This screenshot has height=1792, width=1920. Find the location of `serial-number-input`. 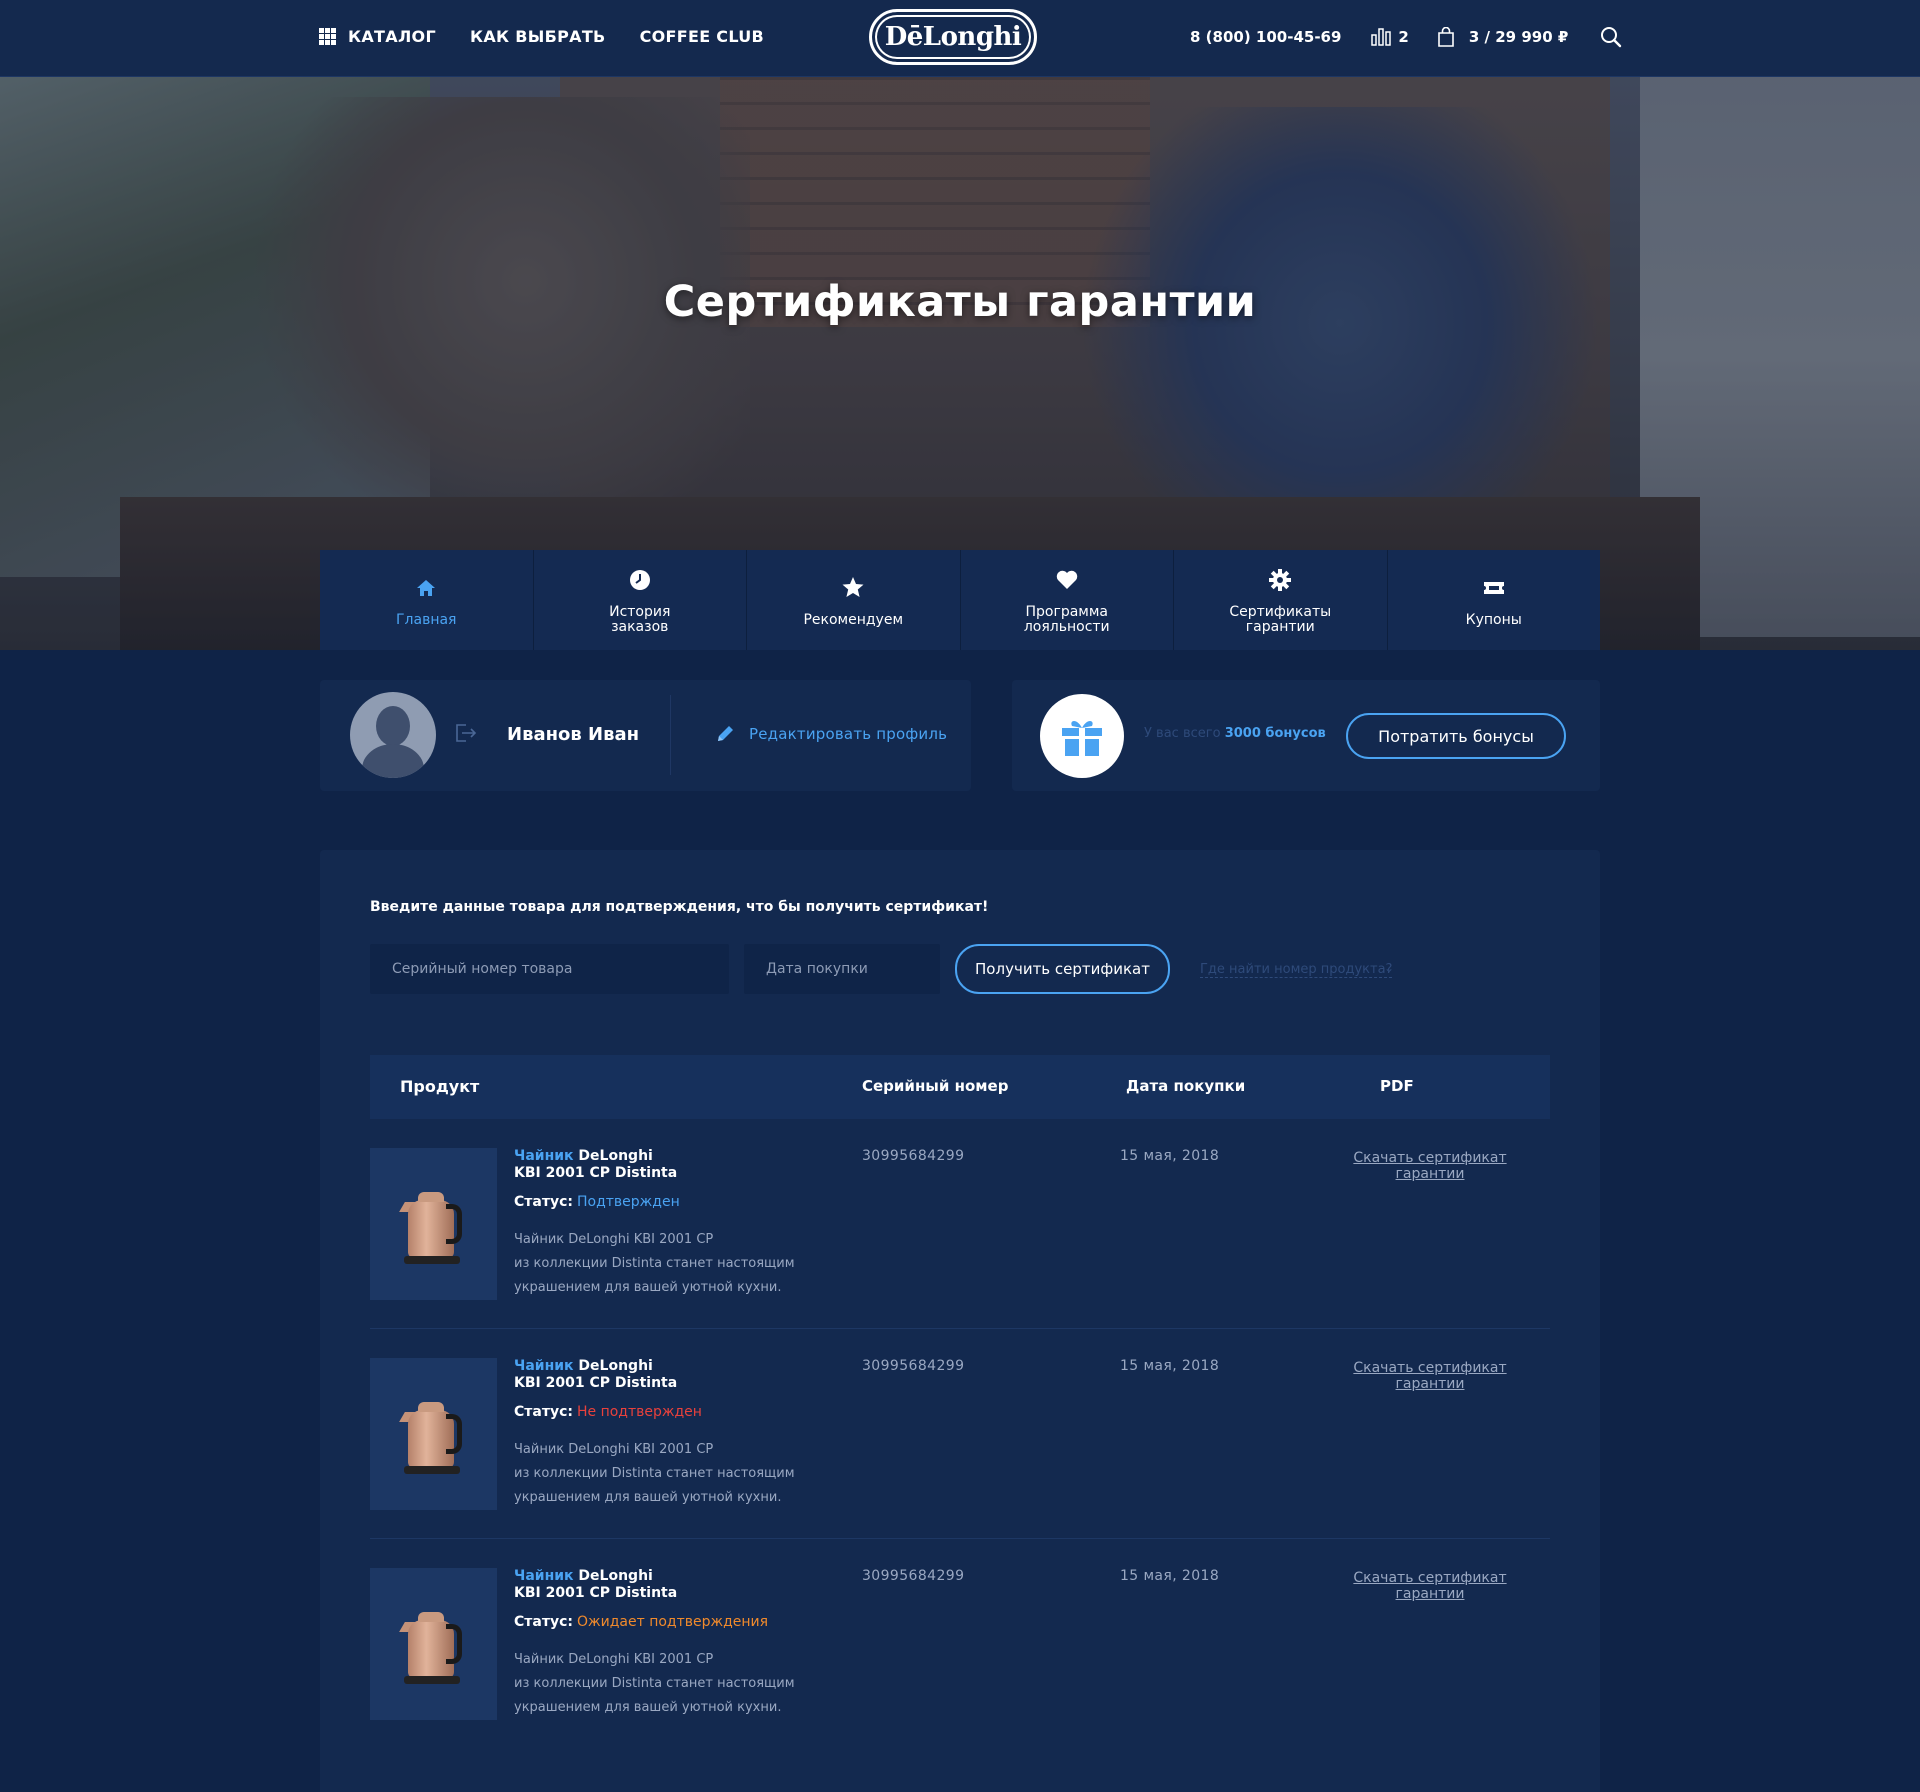

serial-number-input is located at coordinates (560, 969).